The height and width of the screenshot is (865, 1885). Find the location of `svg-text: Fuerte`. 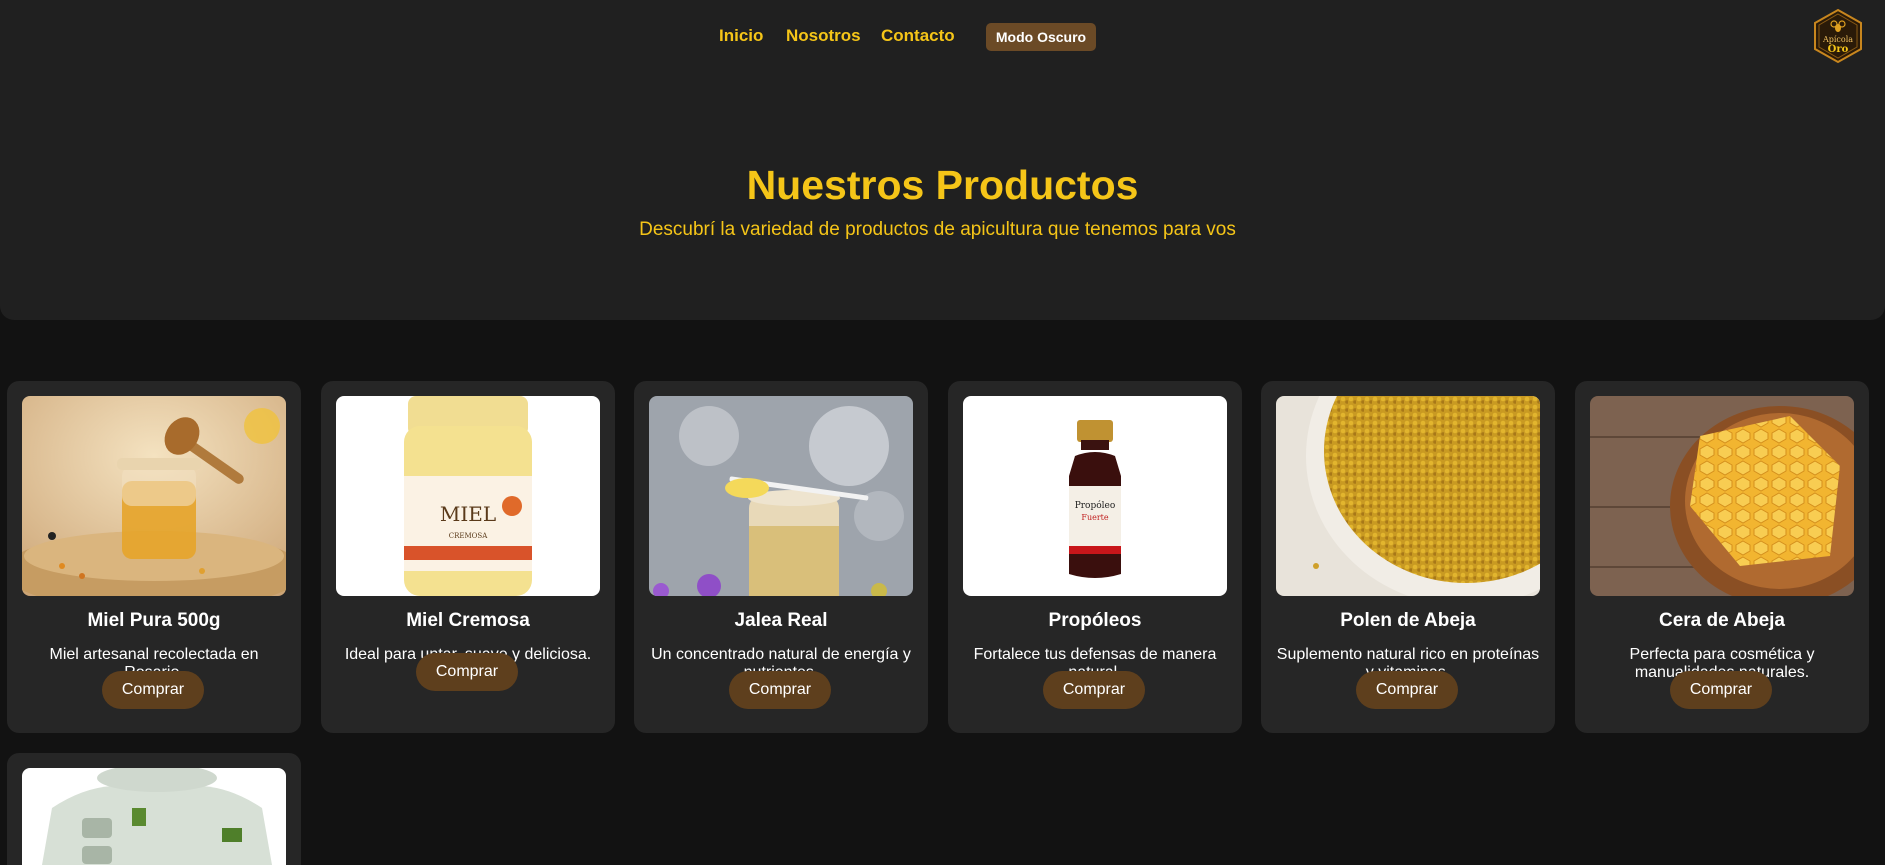

svg-text: Fuerte is located at coordinates (1094, 517).